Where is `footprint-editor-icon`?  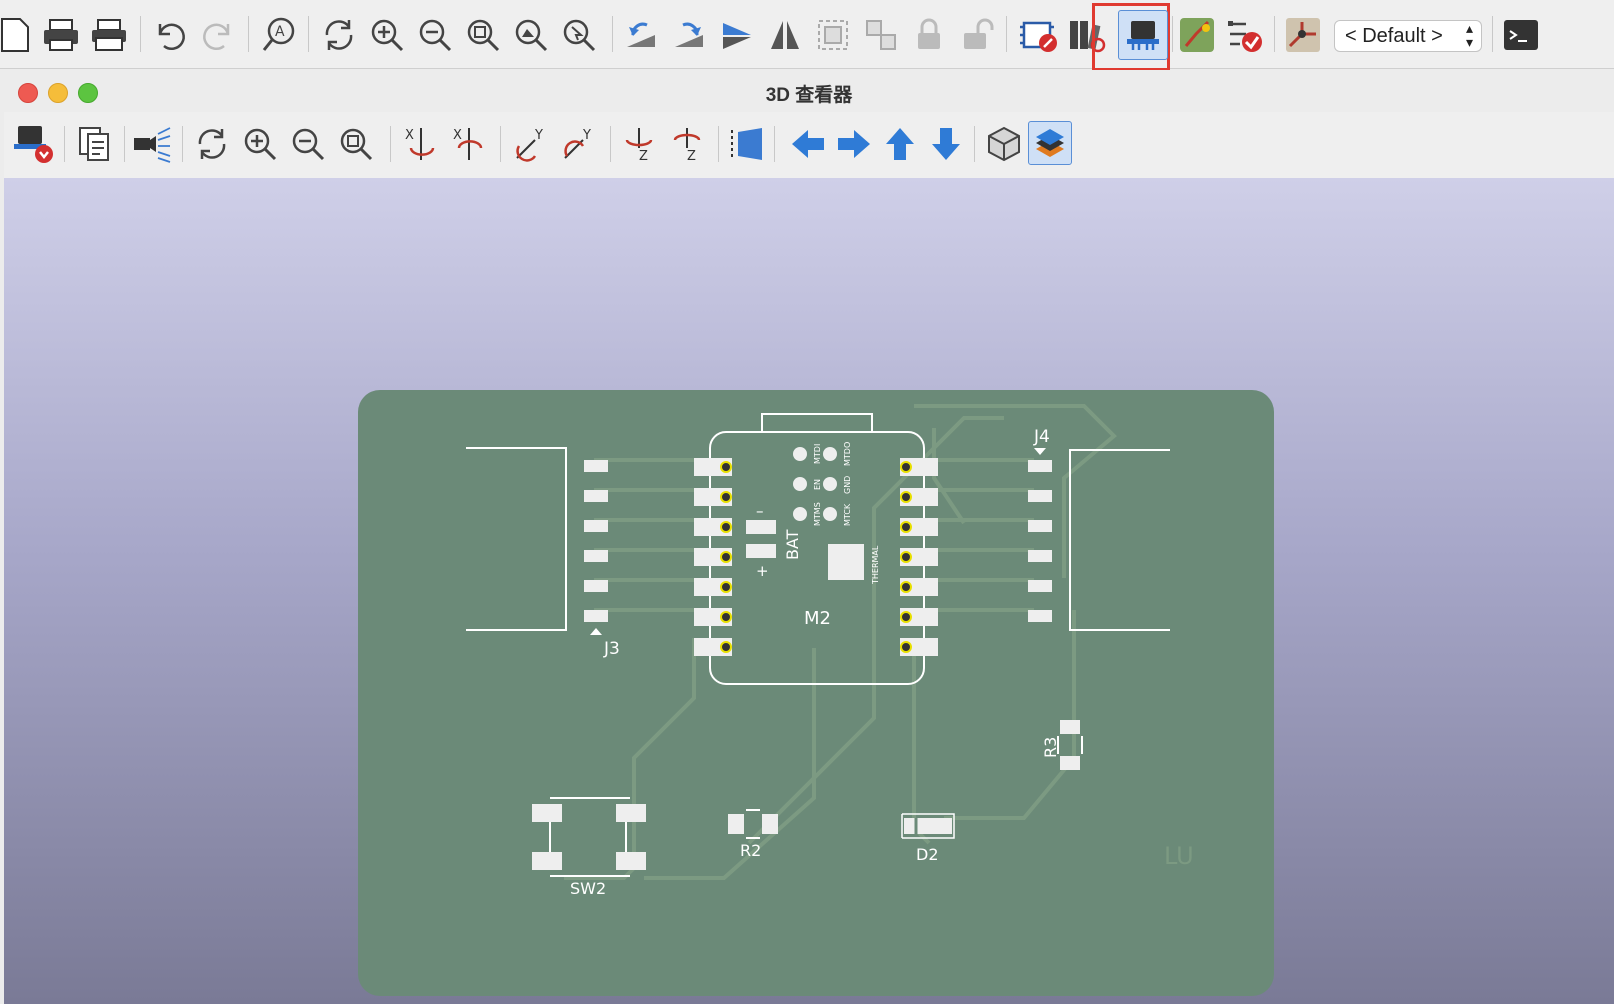 footprint-editor-icon is located at coordinates (1039, 35).